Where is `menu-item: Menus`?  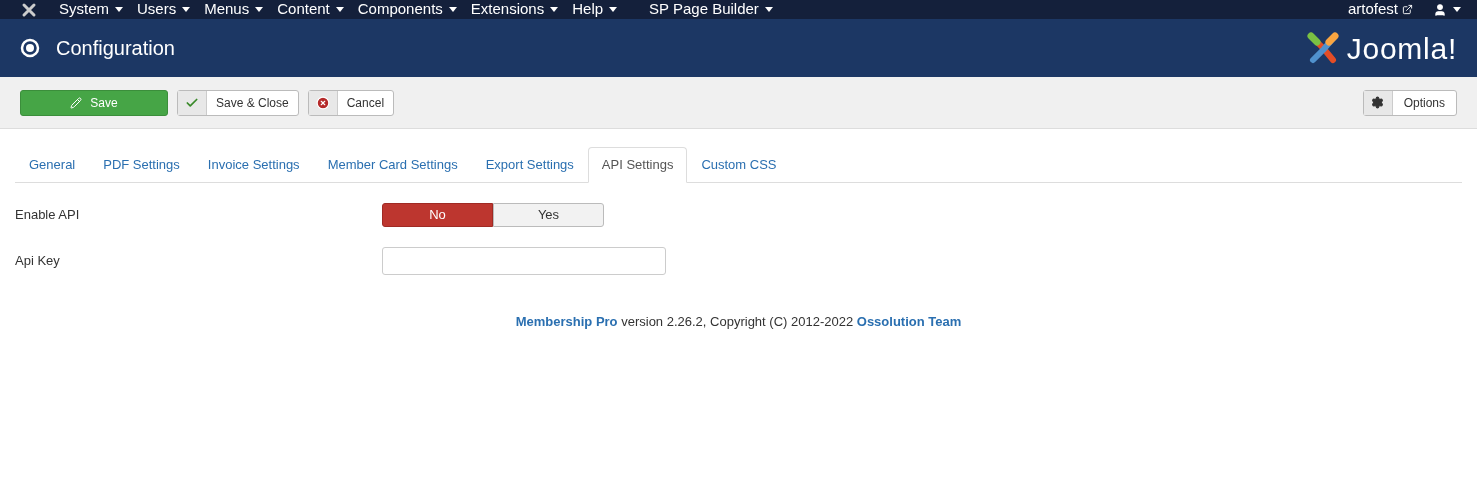
menu-item: Menus is located at coordinates (234, 10).